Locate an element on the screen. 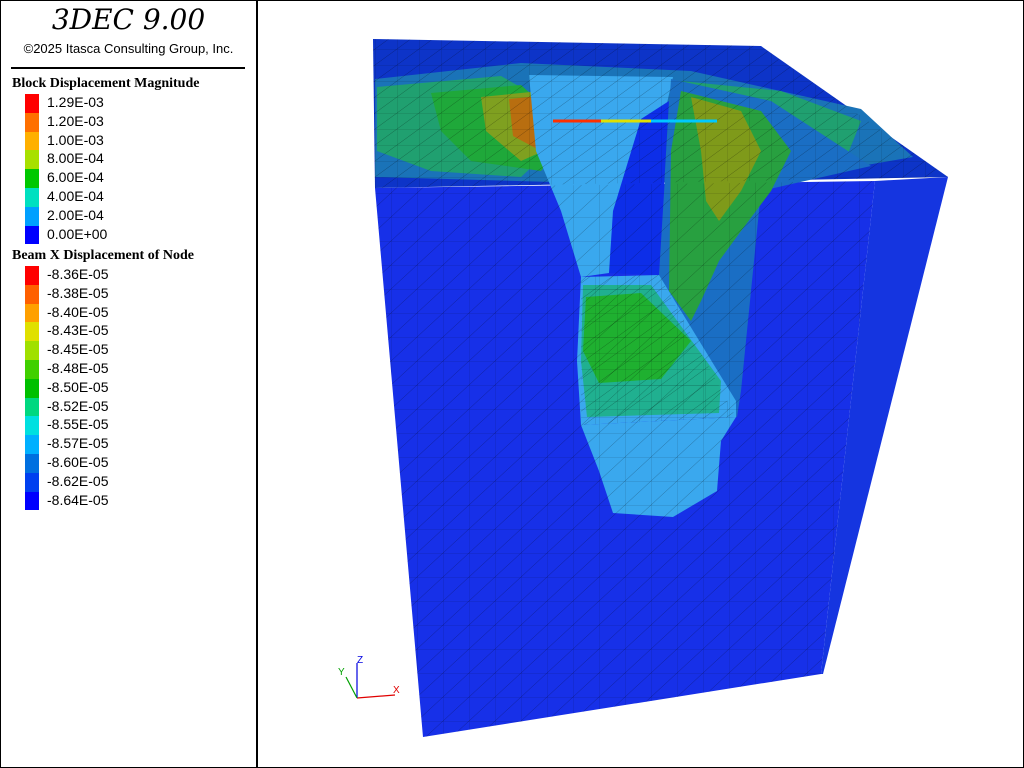  block-color-scale is located at coordinates (32, 169).